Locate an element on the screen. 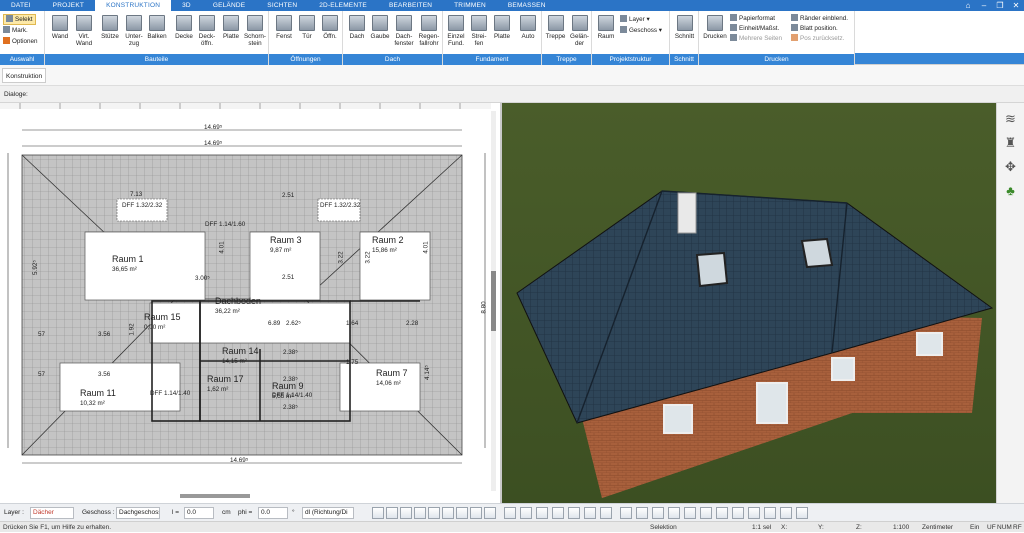 The width and height of the screenshot is (1024, 533). 3d-tool-17-icon is located at coordinates (770, 513).